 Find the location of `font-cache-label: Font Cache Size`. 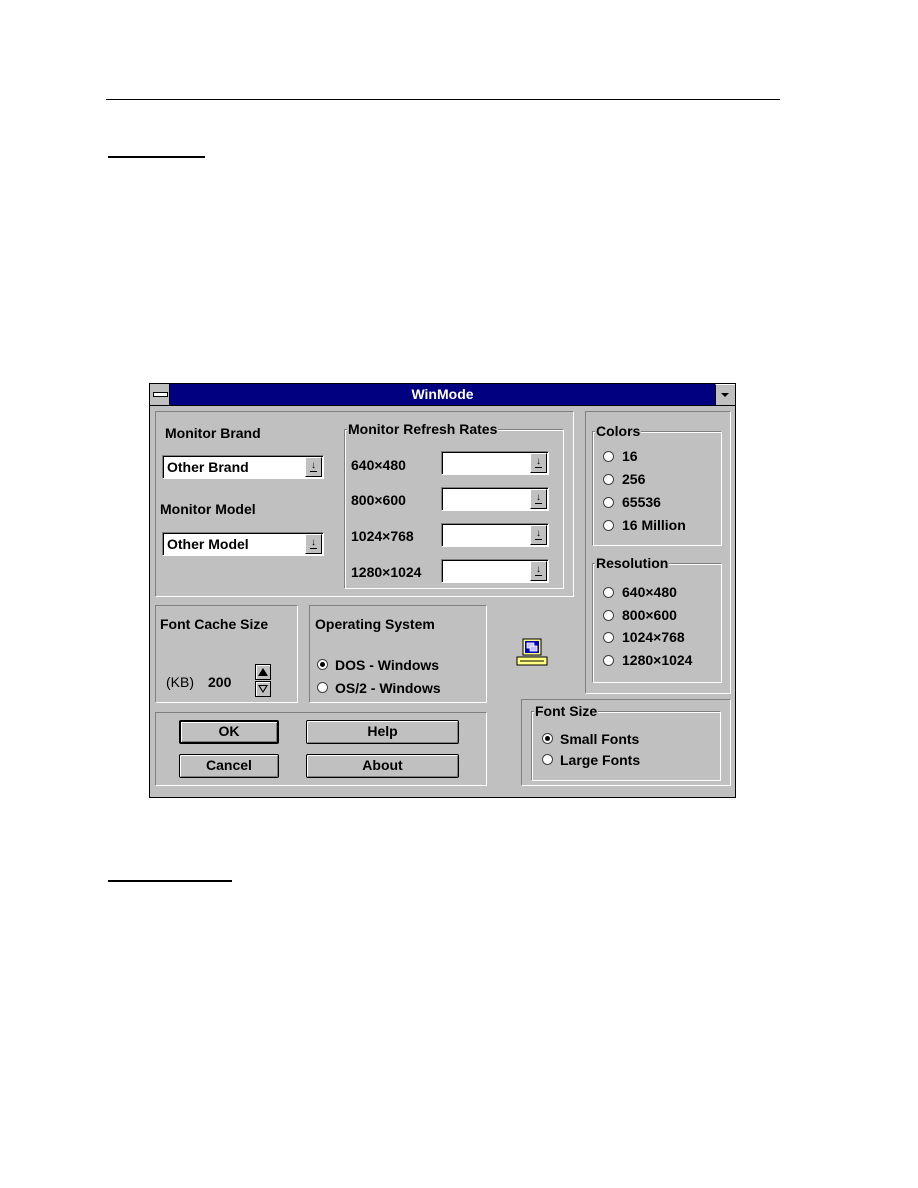

font-cache-label: Font Cache Size is located at coordinates (214, 624).